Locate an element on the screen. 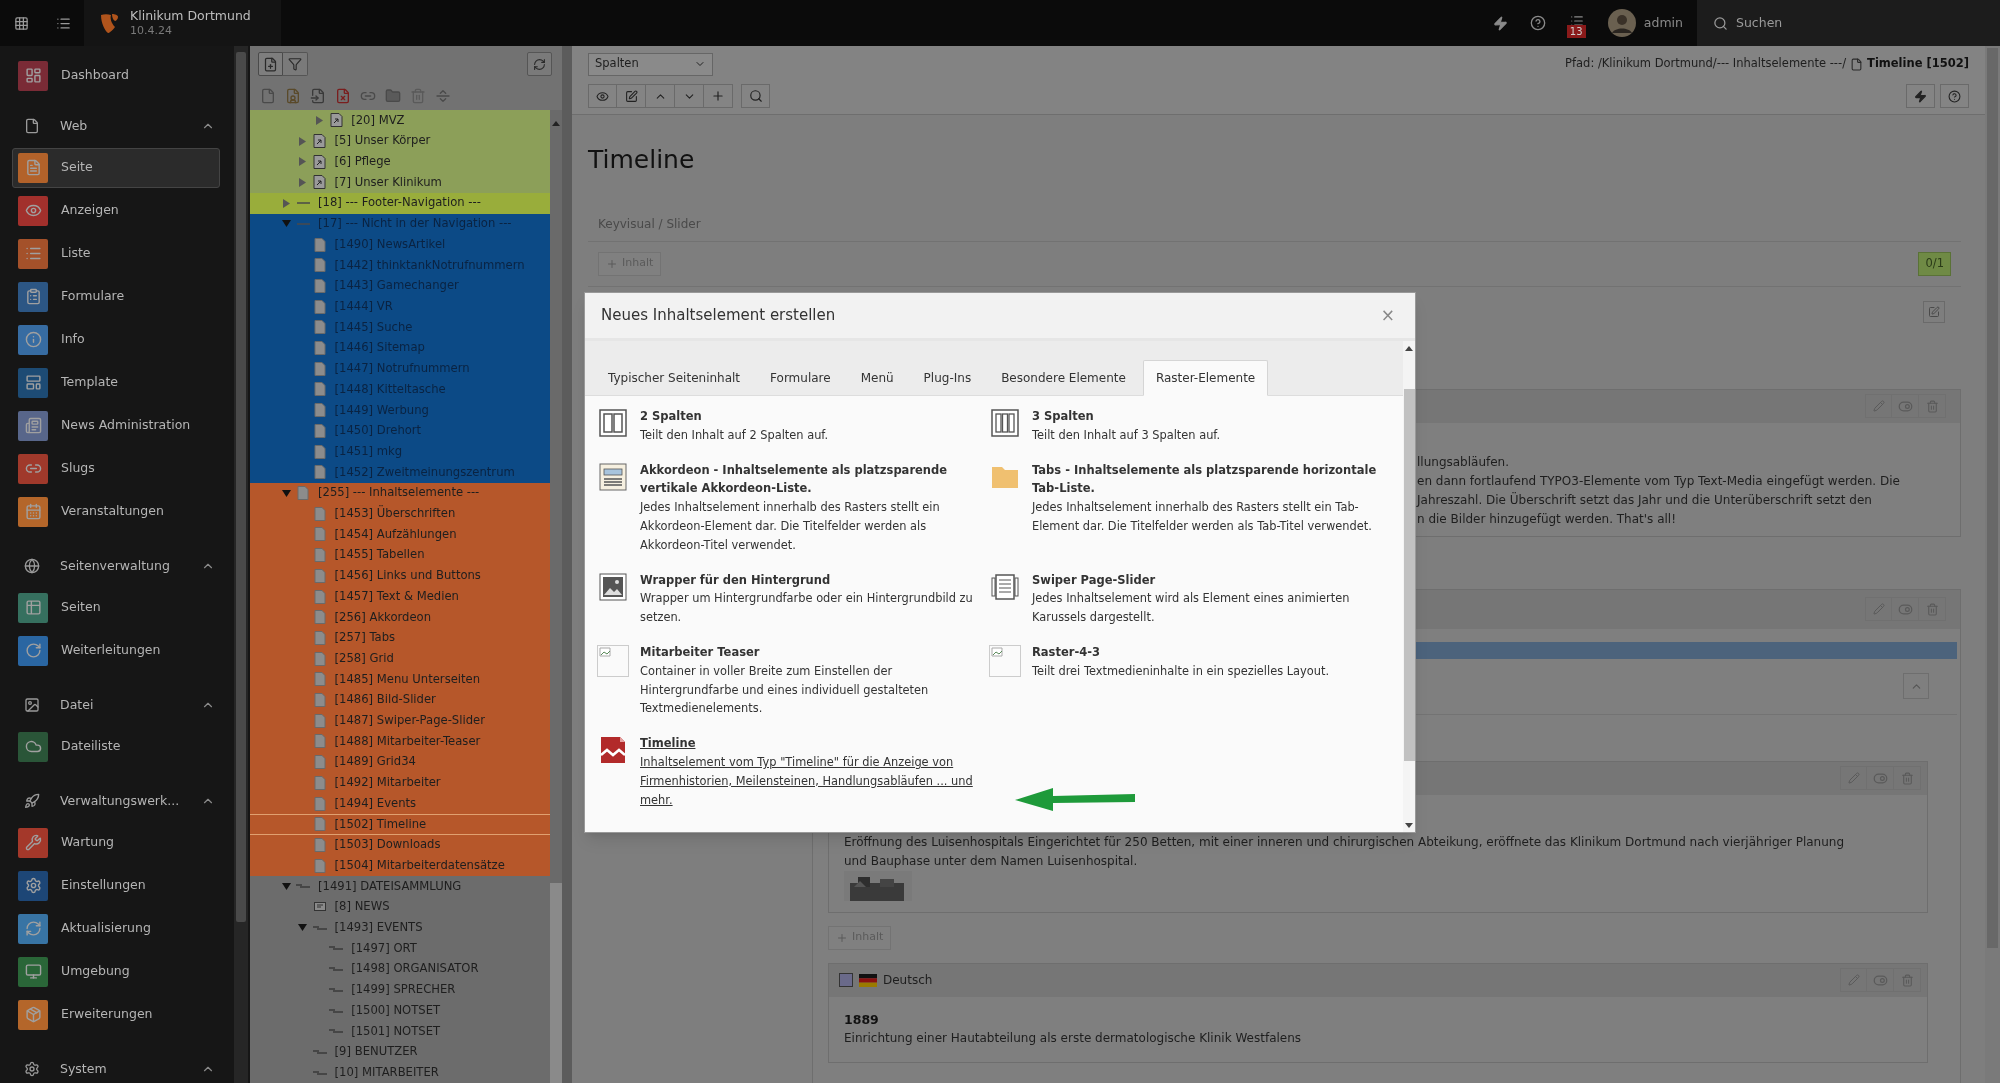 The image size is (2000, 1083). page-tree-node: [18] --- Footer-Navigation --- is located at coordinates (400, 203).